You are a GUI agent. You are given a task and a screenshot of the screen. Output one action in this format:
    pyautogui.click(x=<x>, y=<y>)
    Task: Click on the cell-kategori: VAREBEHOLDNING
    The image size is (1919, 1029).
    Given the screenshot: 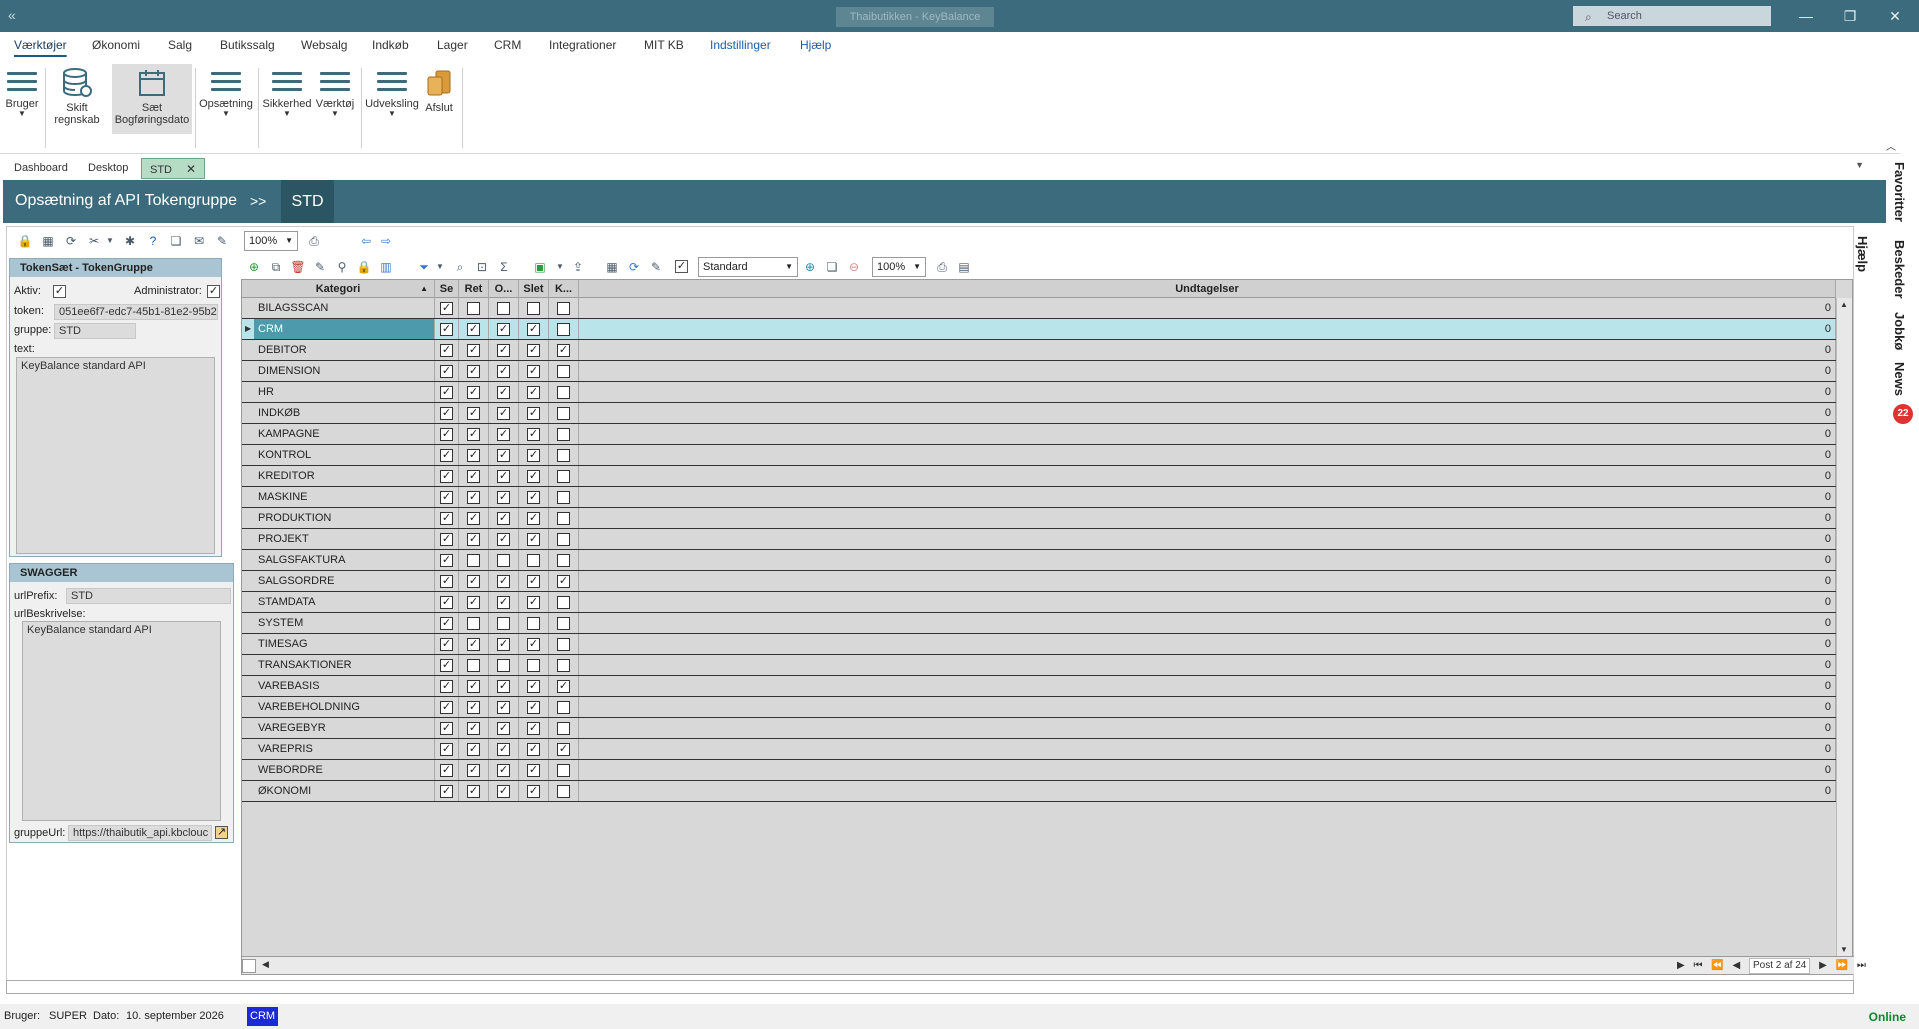 What is the action you would take?
    pyautogui.click(x=344, y=707)
    